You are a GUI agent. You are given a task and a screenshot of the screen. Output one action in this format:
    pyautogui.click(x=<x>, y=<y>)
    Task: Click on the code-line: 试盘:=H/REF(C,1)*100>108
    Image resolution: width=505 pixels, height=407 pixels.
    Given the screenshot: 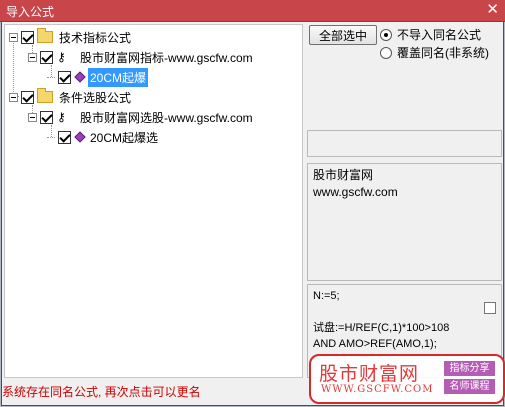 What is the action you would take?
    pyautogui.click(x=381, y=328)
    